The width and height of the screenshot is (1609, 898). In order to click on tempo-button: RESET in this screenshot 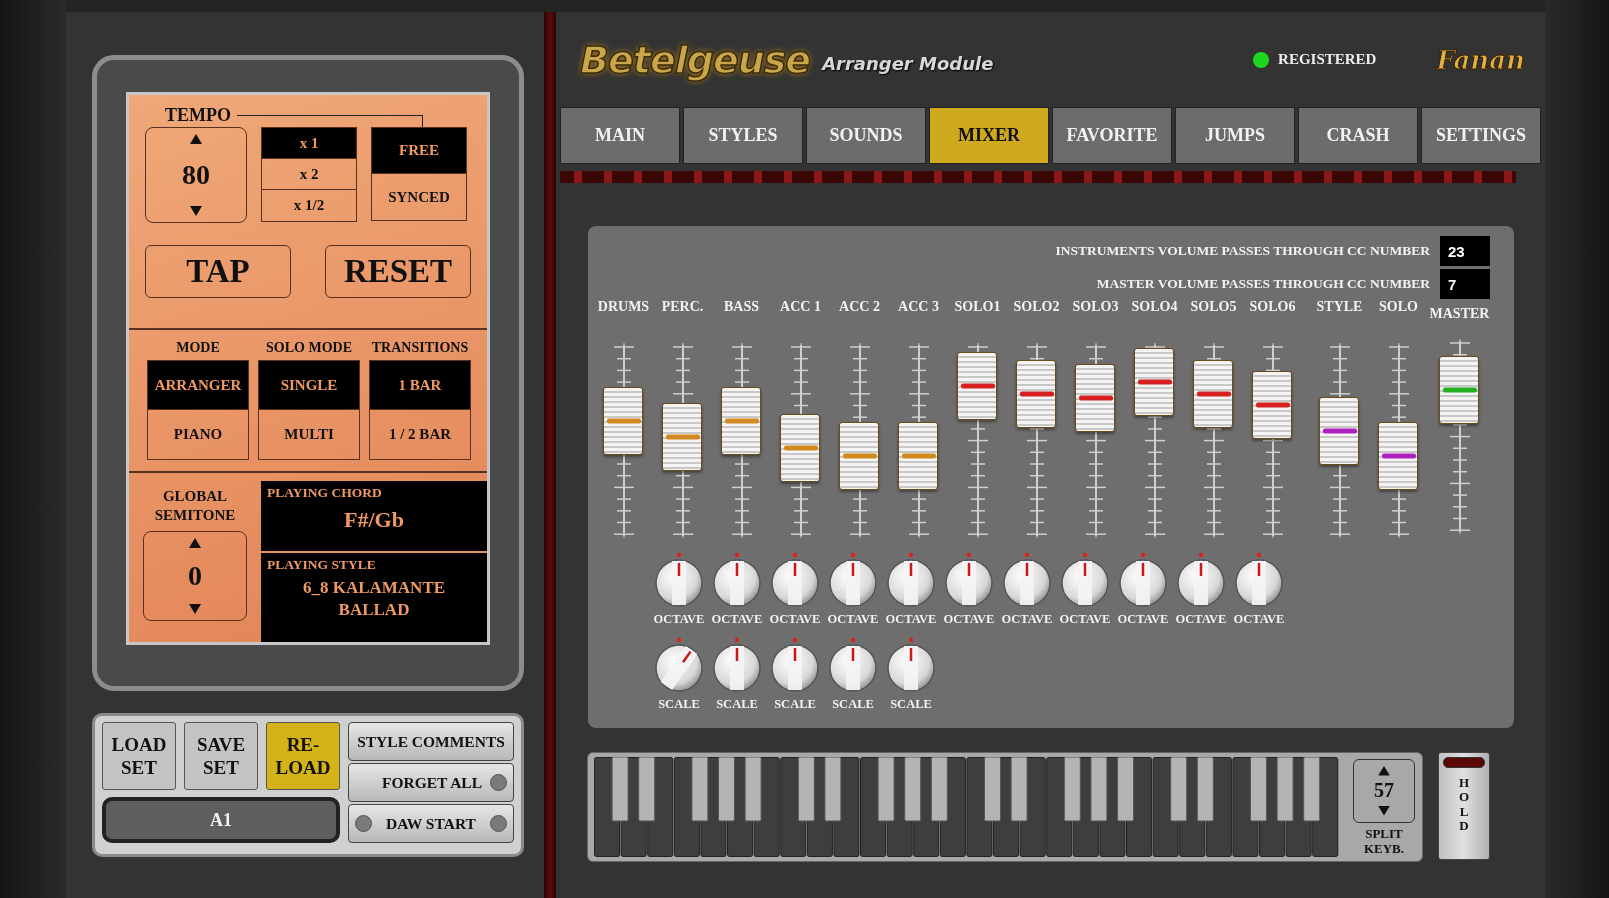, I will do `click(398, 271)`.